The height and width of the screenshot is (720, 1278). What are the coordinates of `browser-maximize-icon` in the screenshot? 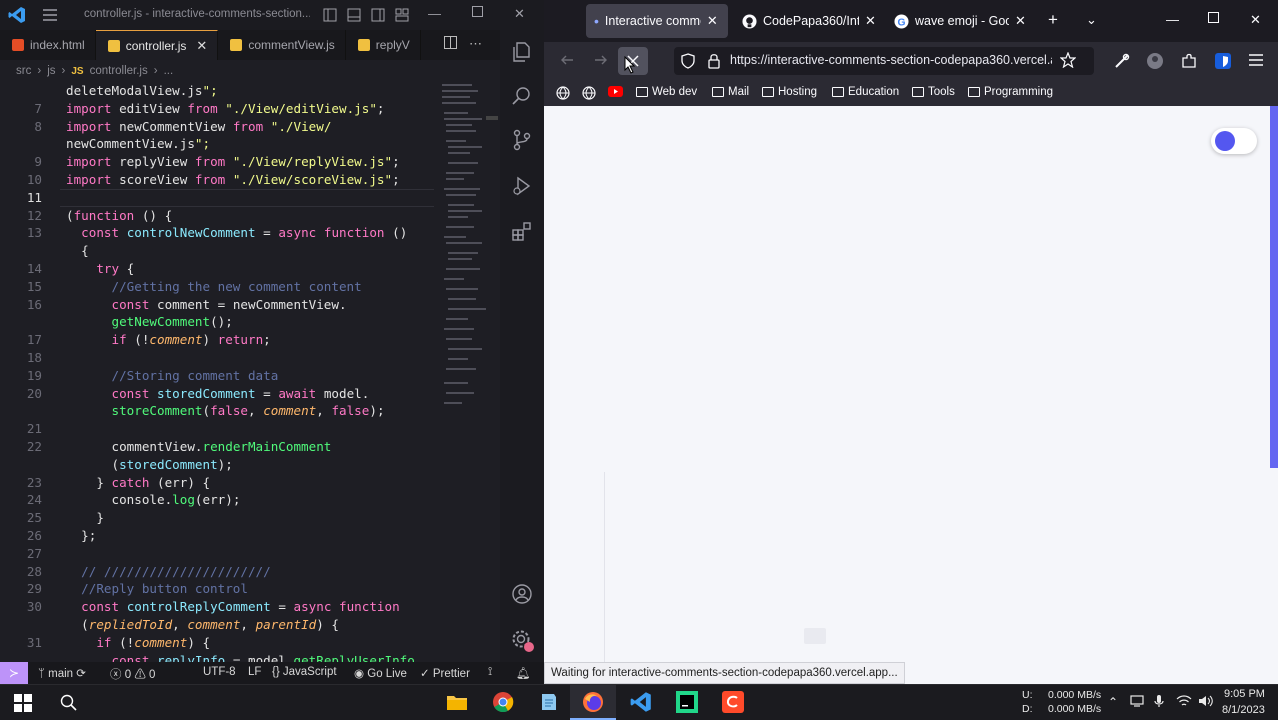 It's located at (1213, 17).